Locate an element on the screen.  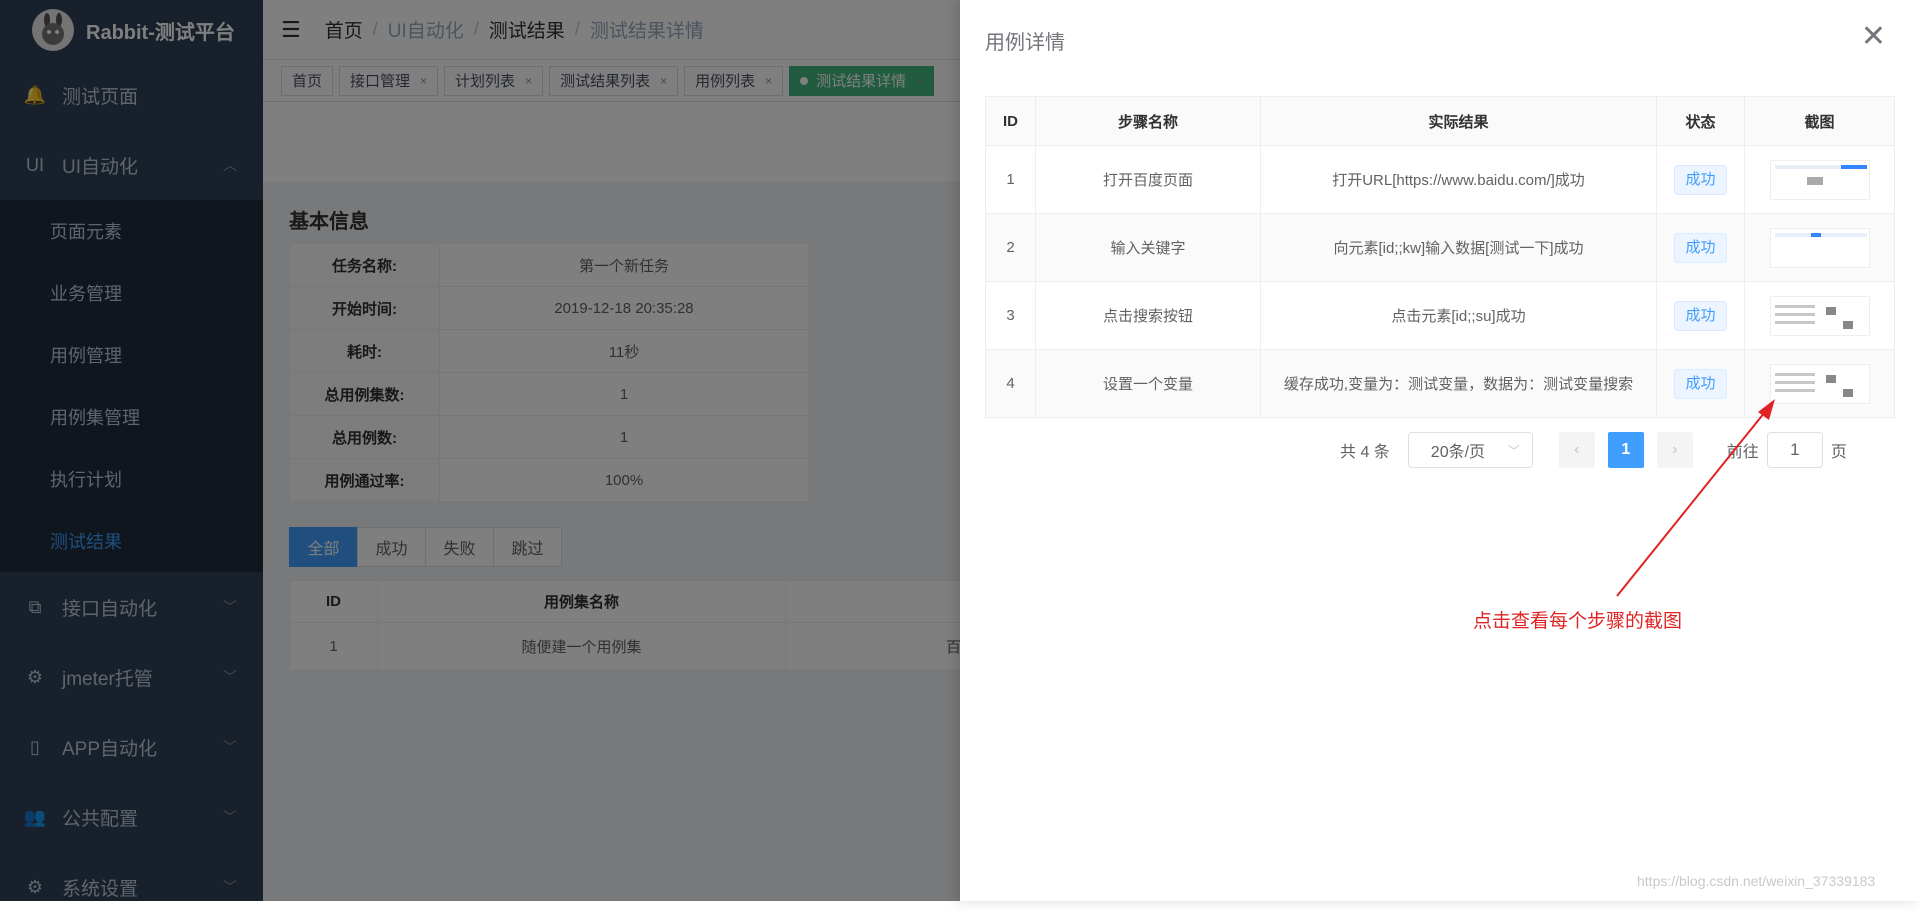
annotation-text: 点击查看每个步骤的截图 is located at coordinates (1578, 621).